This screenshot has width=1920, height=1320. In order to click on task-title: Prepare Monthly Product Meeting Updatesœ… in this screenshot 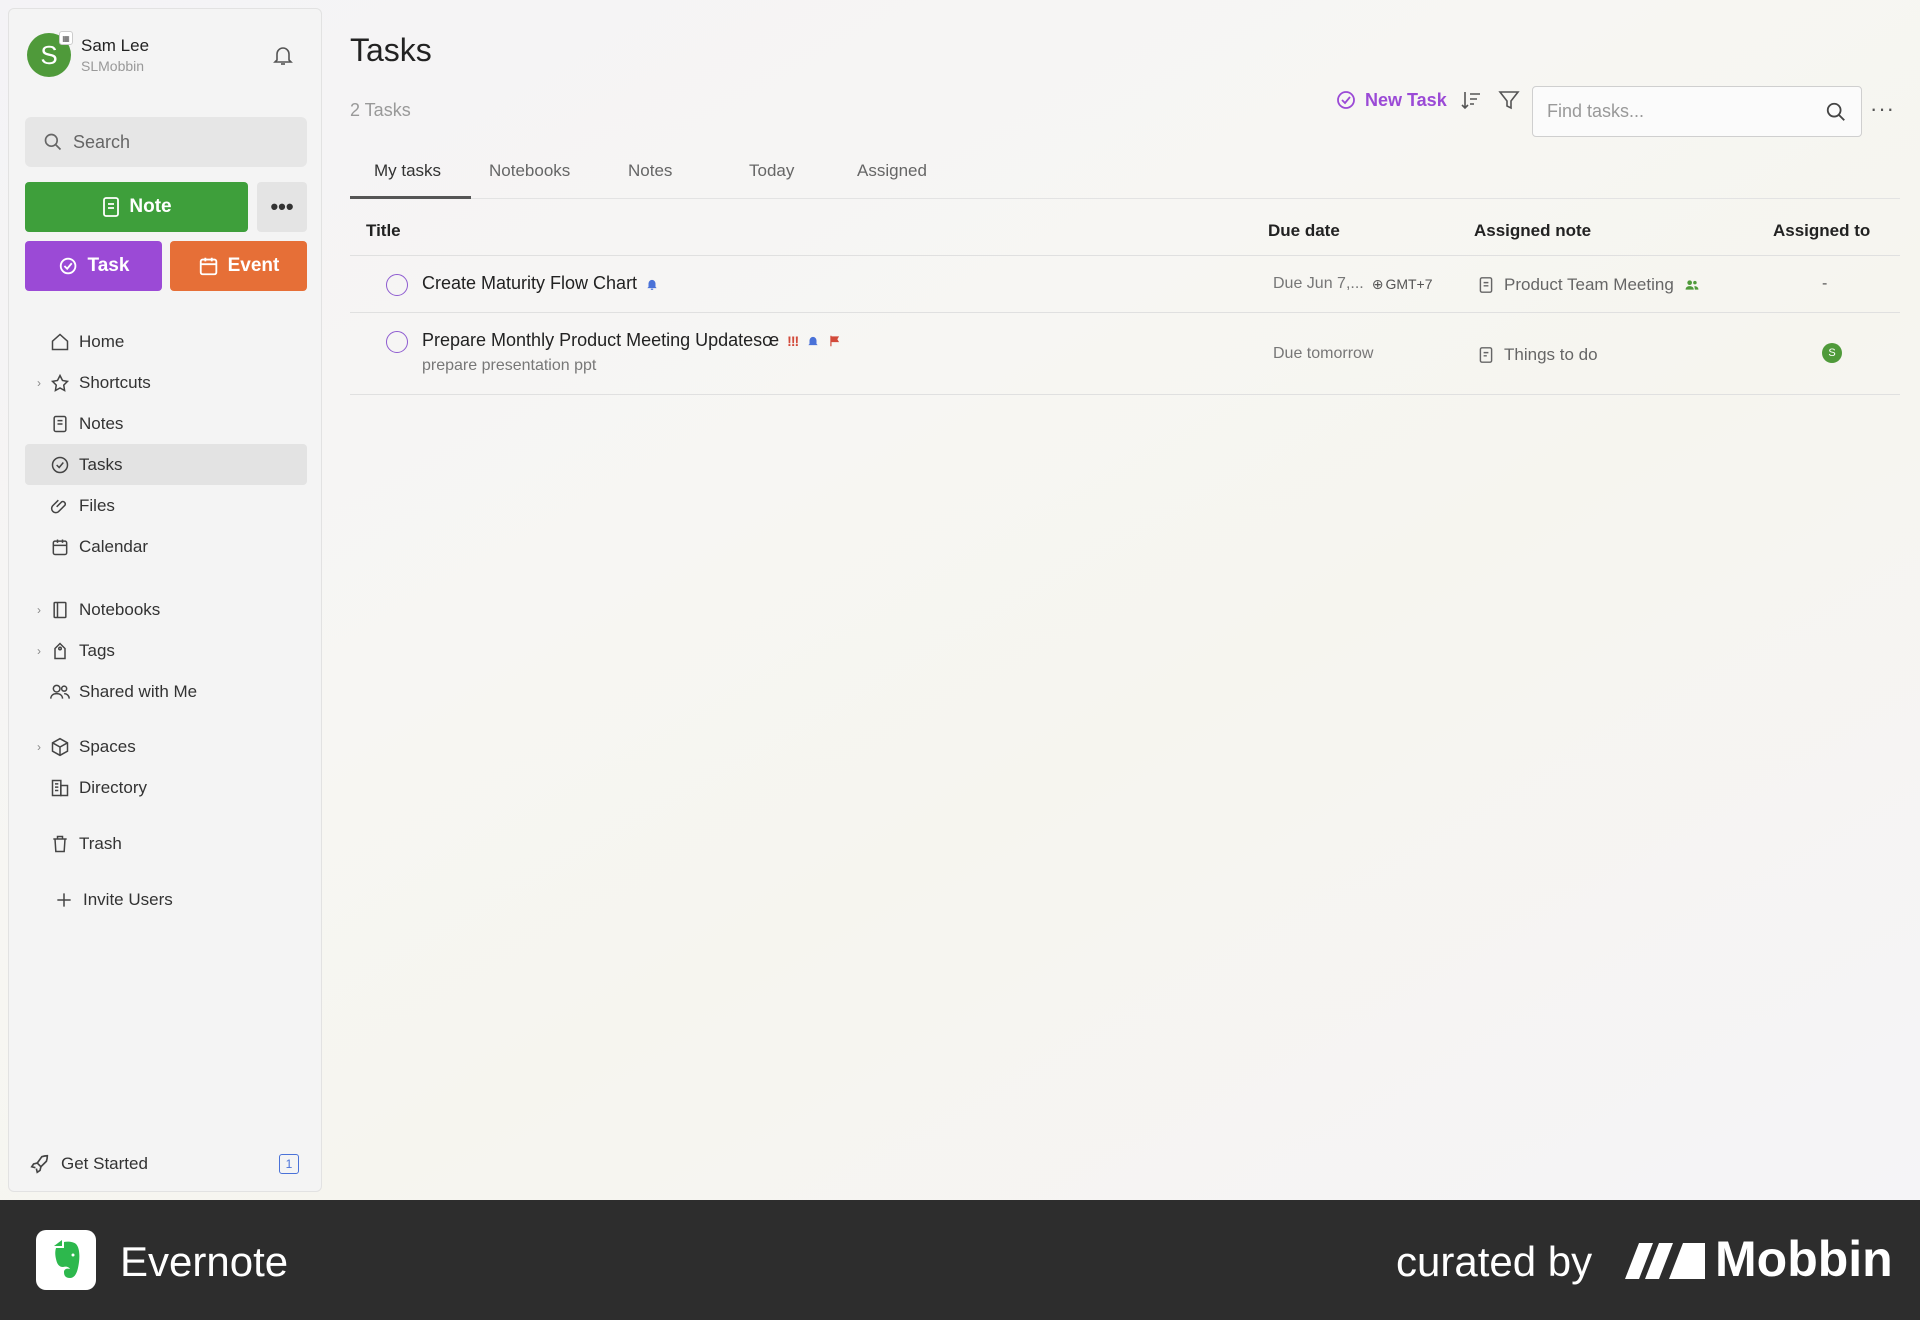, I will do `click(632, 340)`.